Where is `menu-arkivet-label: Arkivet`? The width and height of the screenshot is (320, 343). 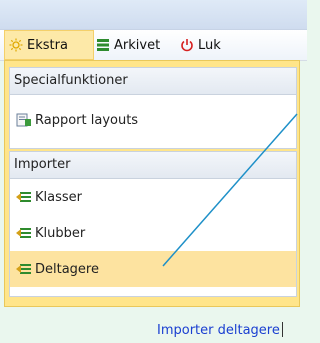
menu-arkivet-label: Arkivet is located at coordinates (137, 45).